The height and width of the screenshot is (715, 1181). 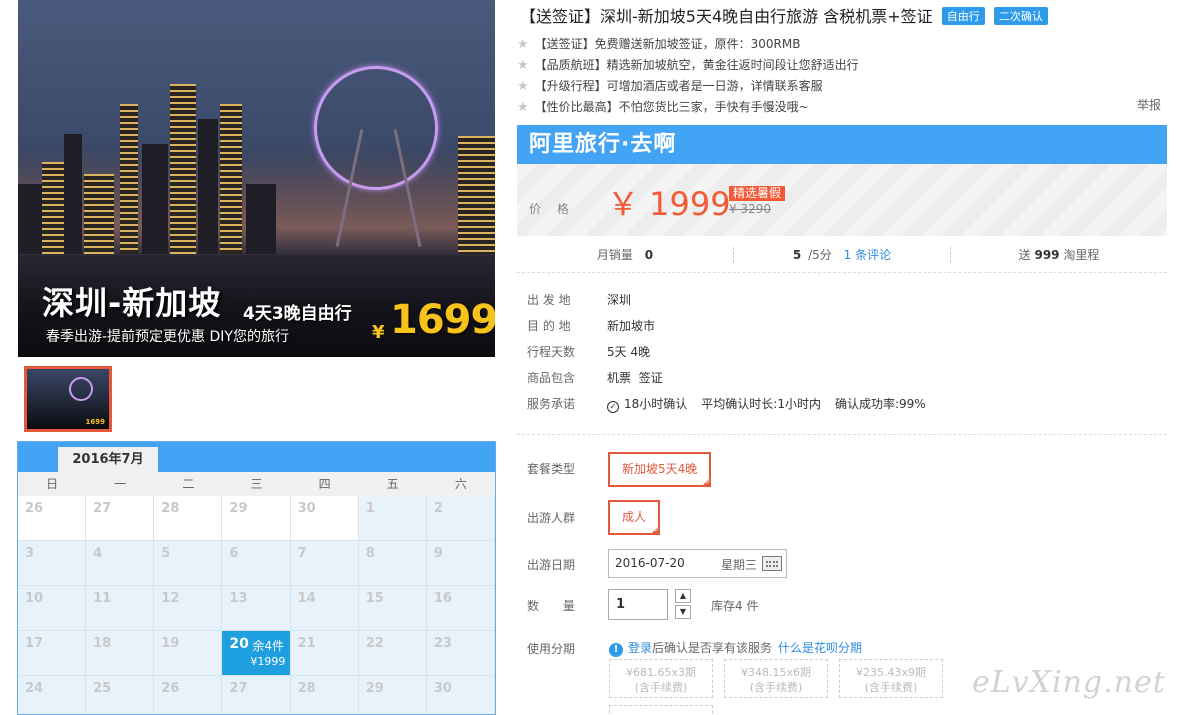 What do you see at coordinates (256, 563) in the screenshot?
I see `calendar-day: 6` at bounding box center [256, 563].